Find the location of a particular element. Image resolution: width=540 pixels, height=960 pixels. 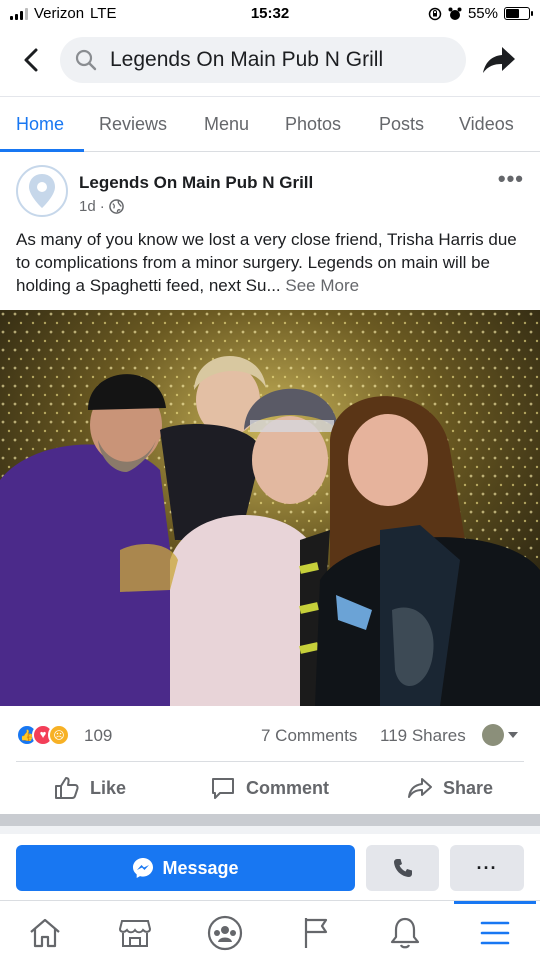

comment-label: Comment is located at coordinates (288, 787).